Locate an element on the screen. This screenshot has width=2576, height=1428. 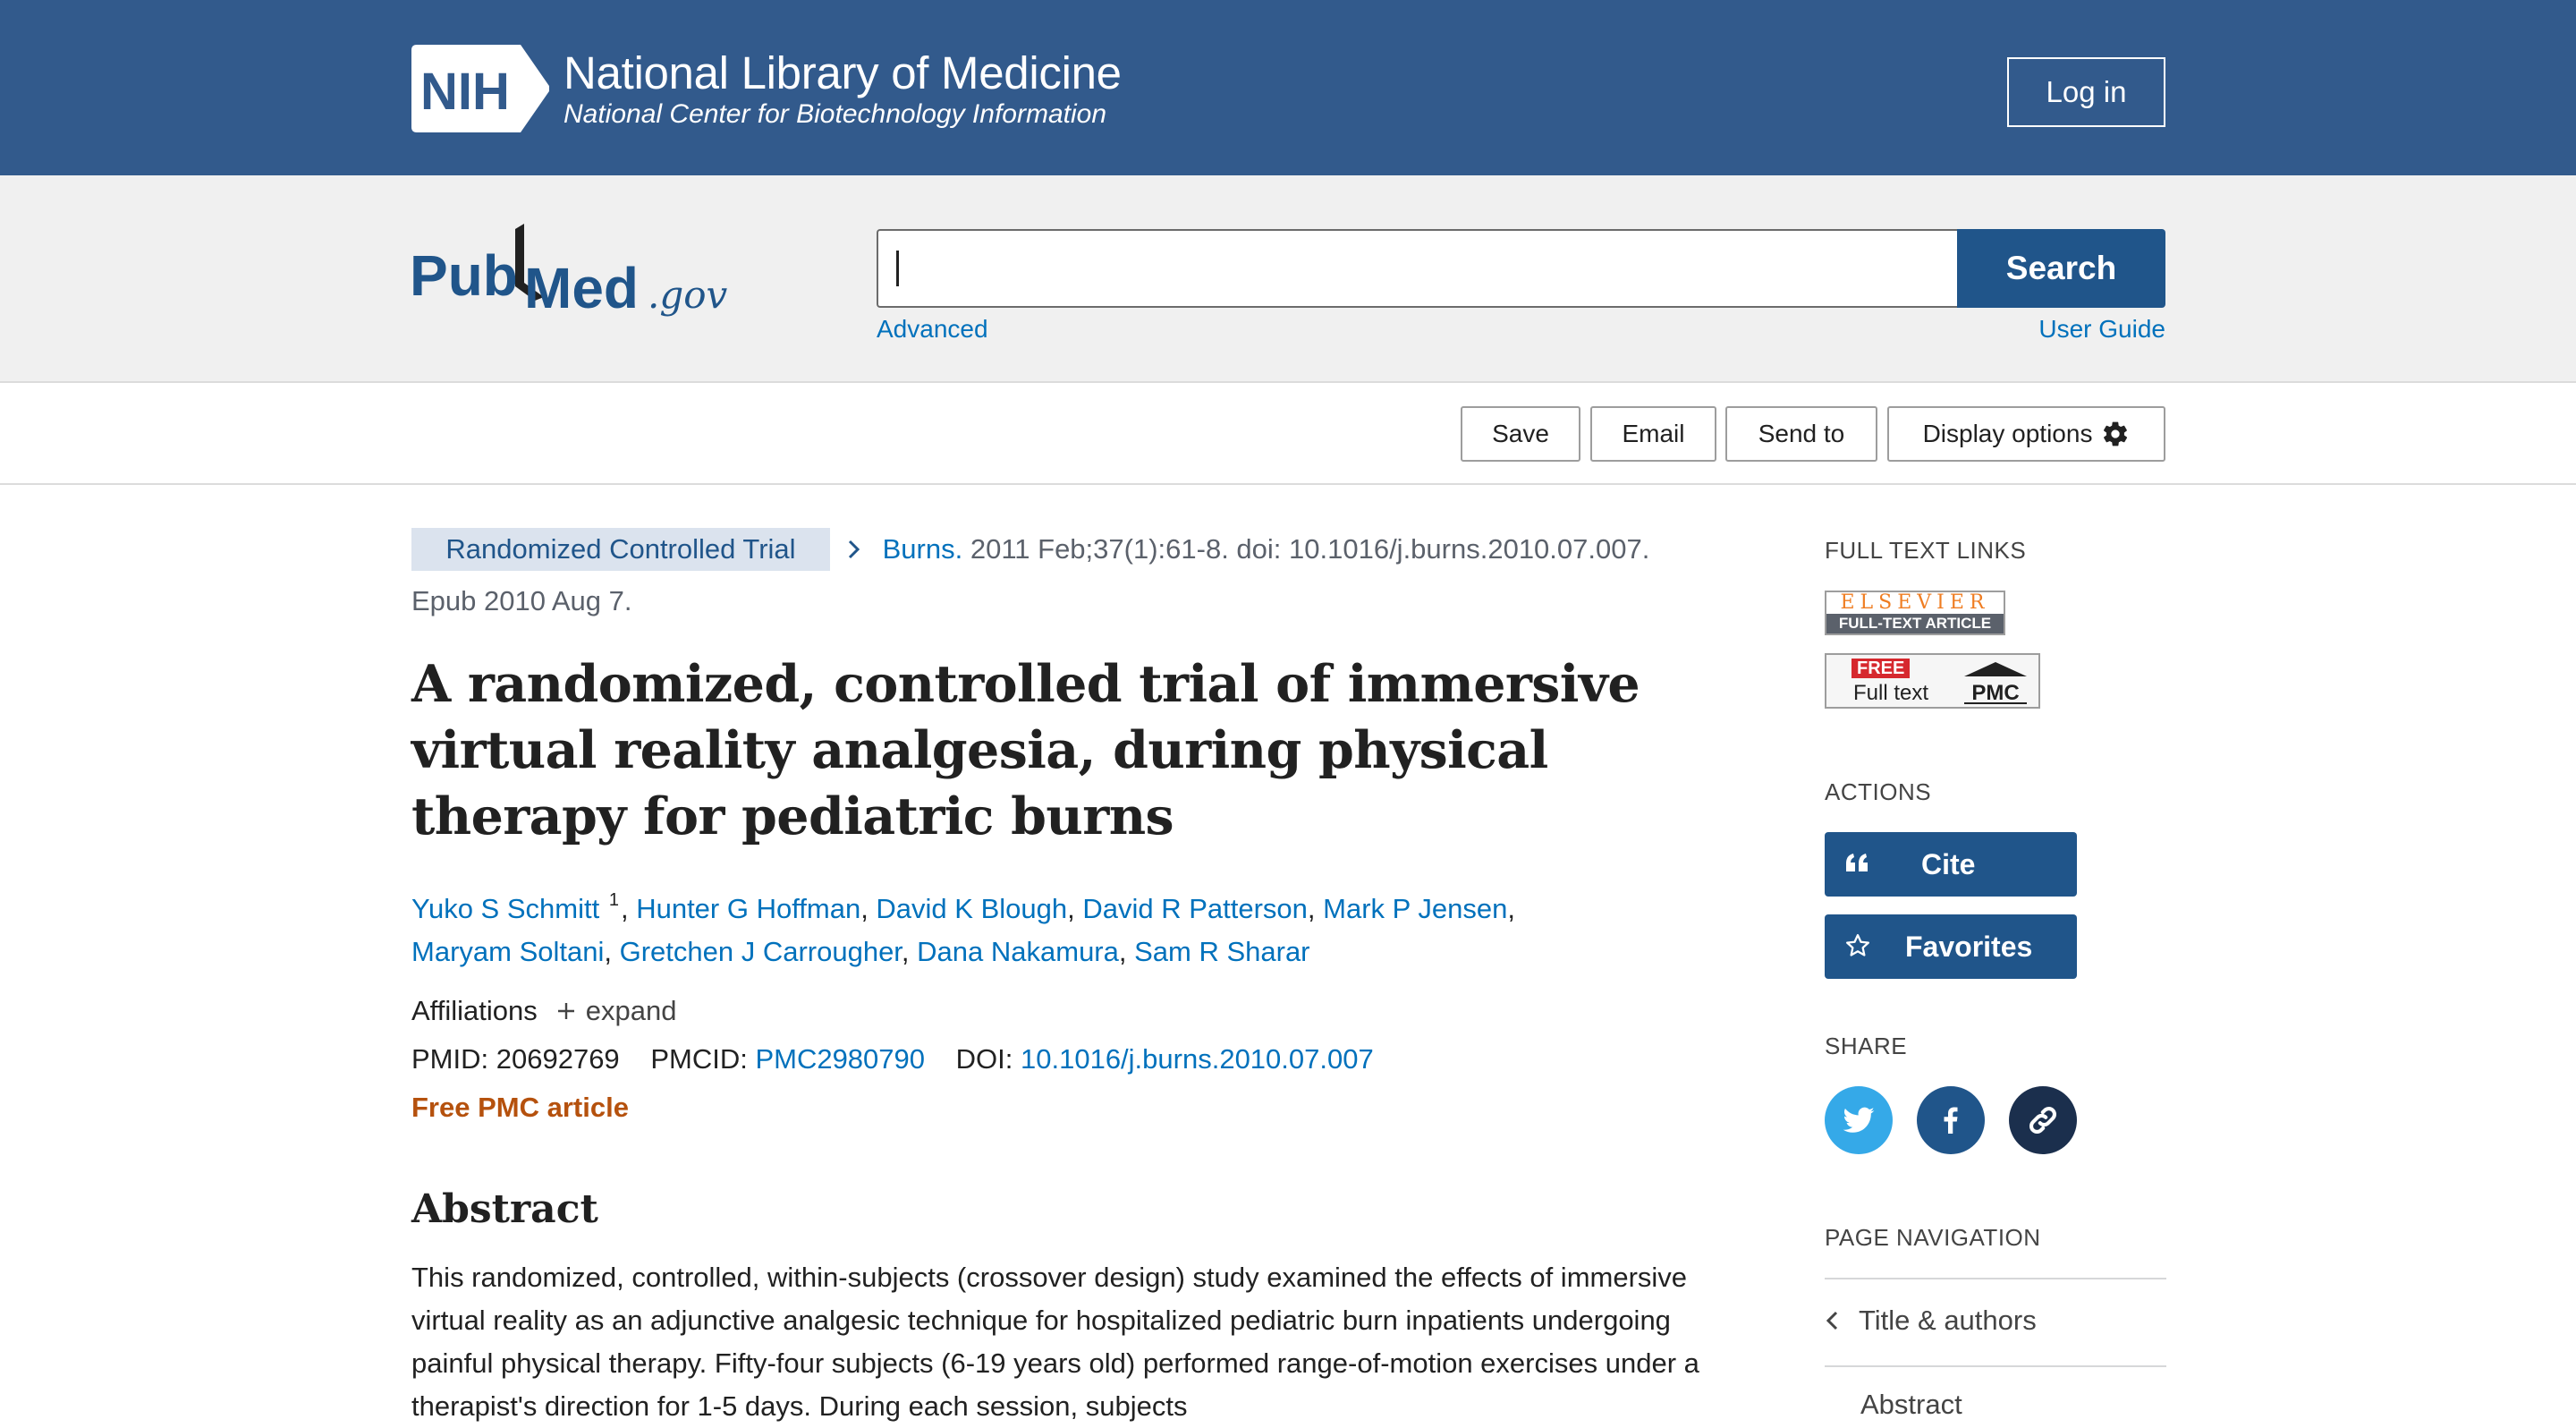
pmcid-link: PMC2980790 is located at coordinates (840, 1059).